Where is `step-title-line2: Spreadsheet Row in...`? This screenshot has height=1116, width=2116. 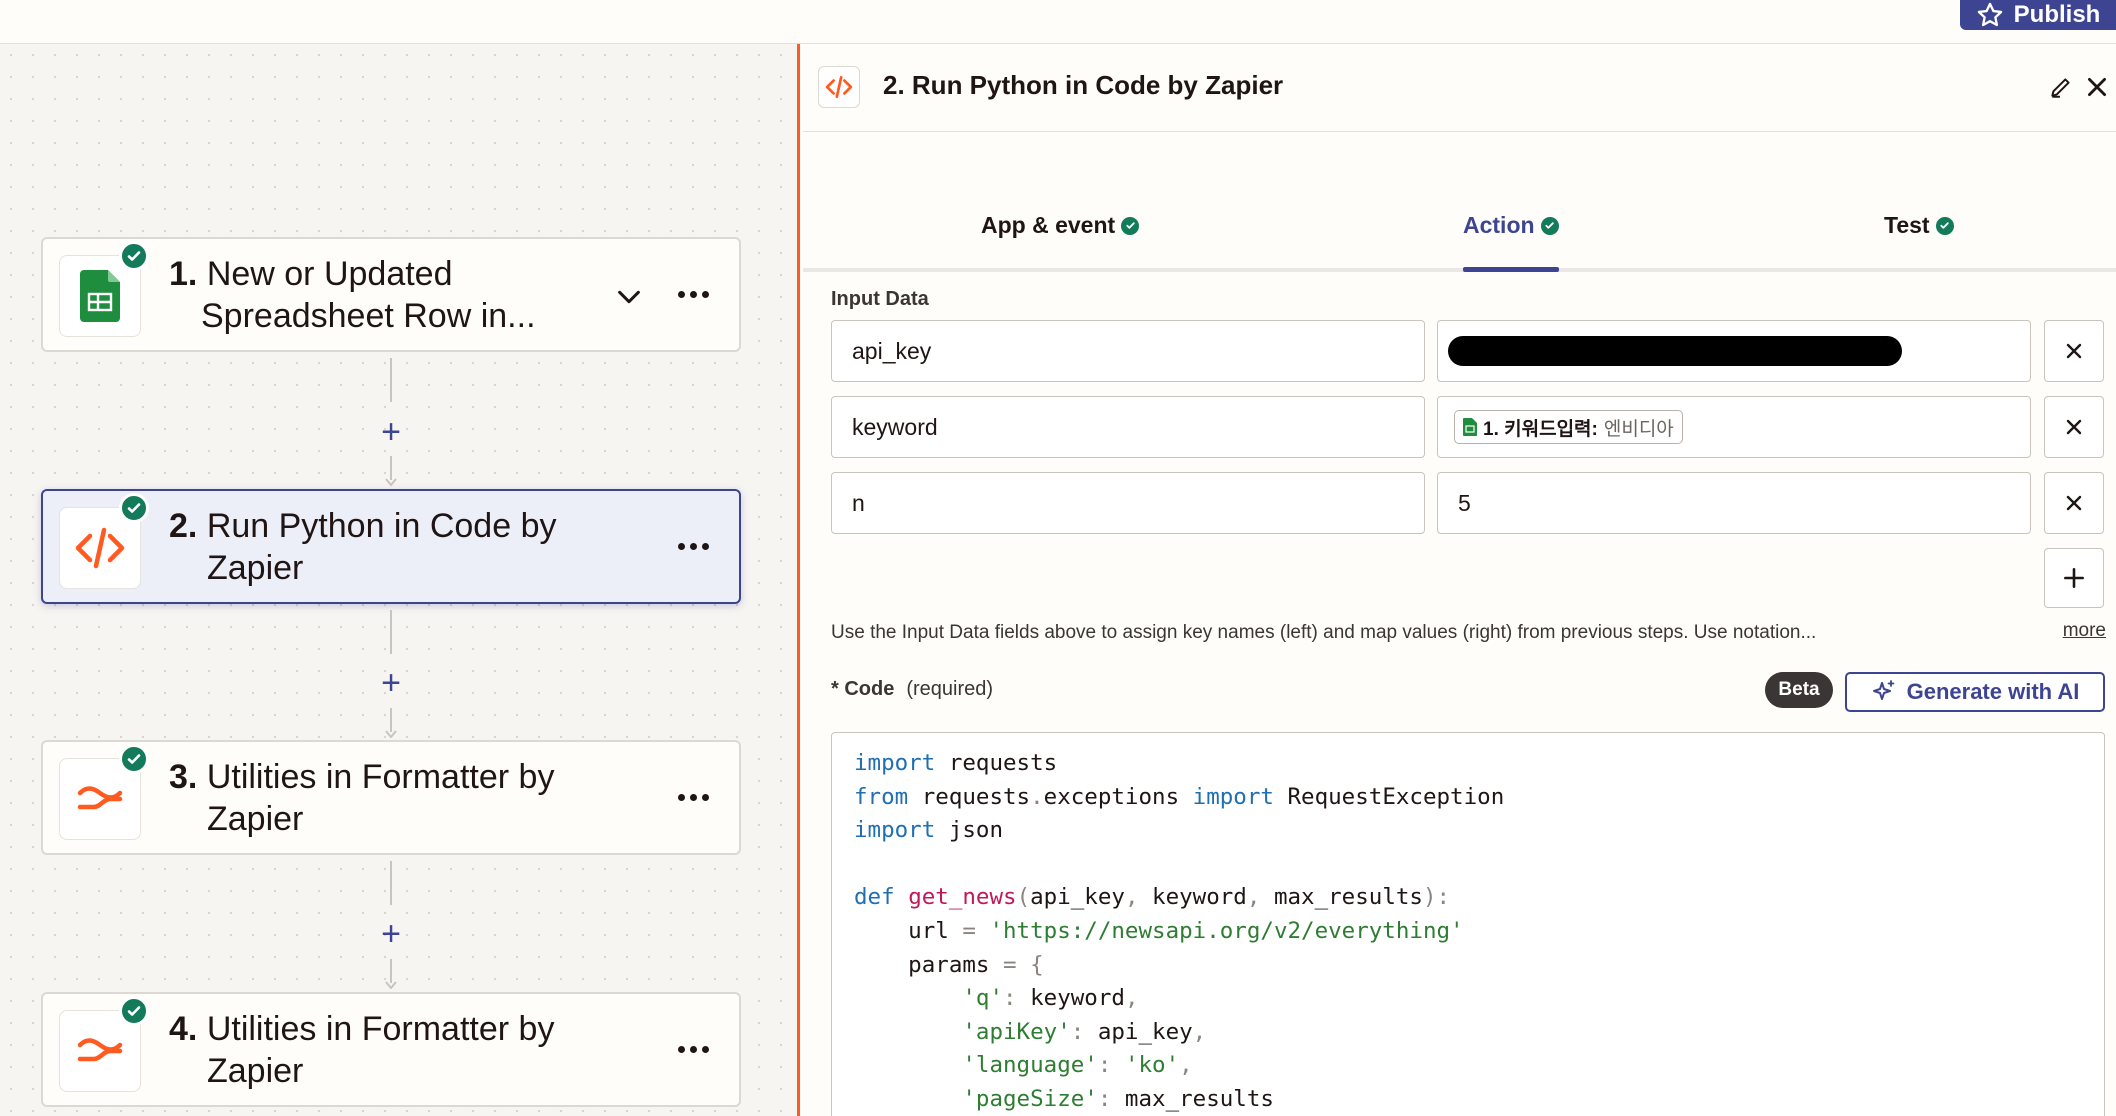
step-title-line2: Spreadsheet Row in... is located at coordinates (368, 316).